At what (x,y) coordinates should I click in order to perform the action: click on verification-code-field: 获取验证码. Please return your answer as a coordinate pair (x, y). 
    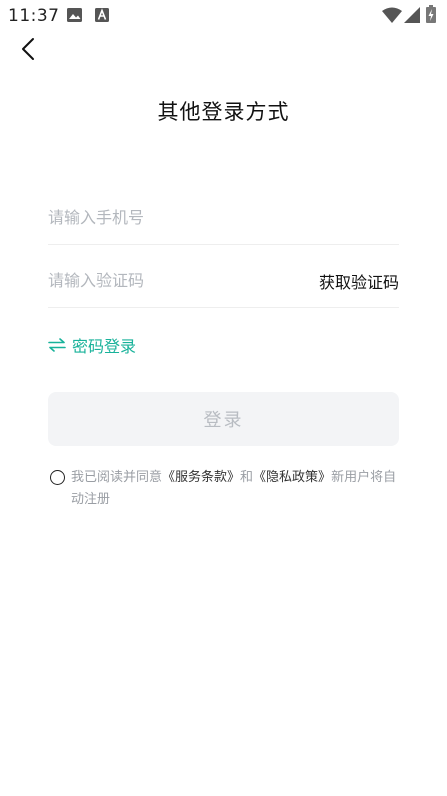
    Looking at the image, I should click on (223, 283).